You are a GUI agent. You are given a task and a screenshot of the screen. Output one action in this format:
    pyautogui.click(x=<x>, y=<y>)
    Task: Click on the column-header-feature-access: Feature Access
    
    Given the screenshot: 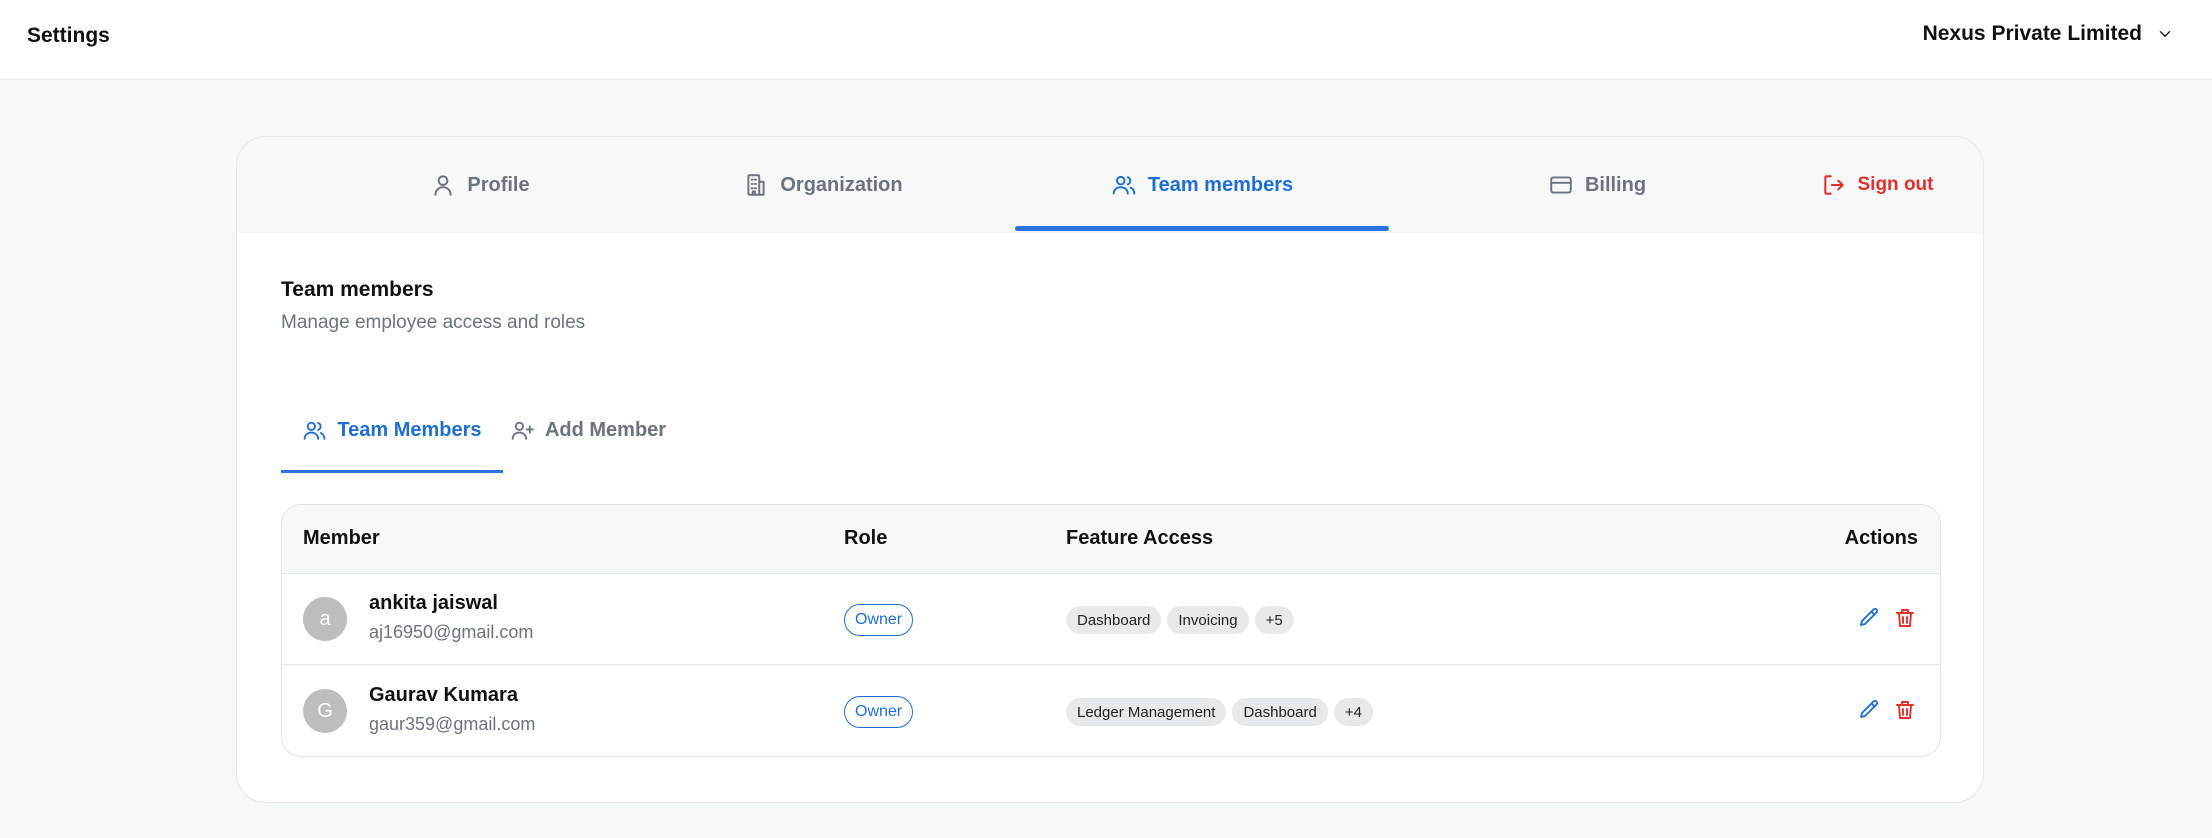 What is the action you would take?
    pyautogui.click(x=1140, y=538)
    